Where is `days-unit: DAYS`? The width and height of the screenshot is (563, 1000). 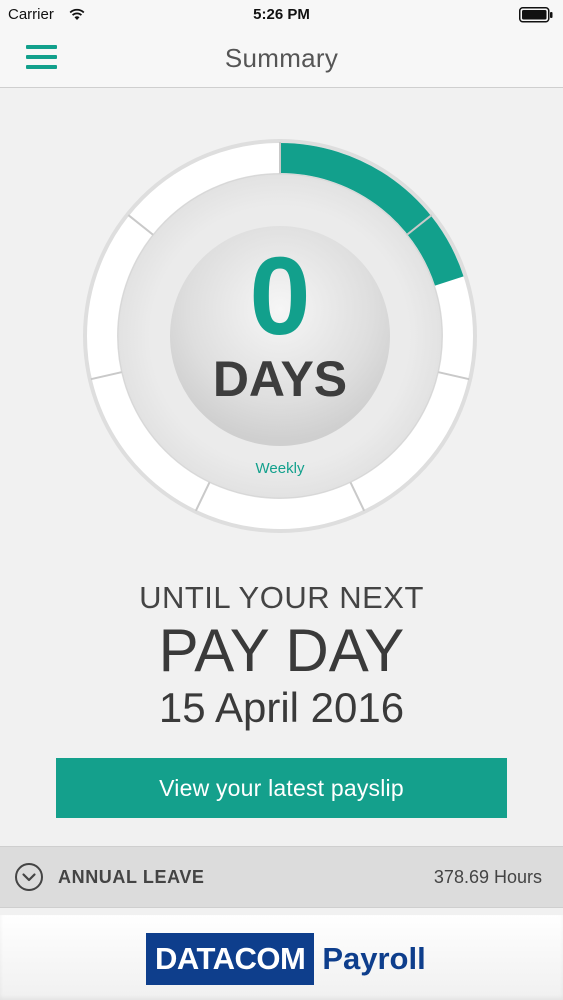 days-unit: DAYS is located at coordinates (280, 379).